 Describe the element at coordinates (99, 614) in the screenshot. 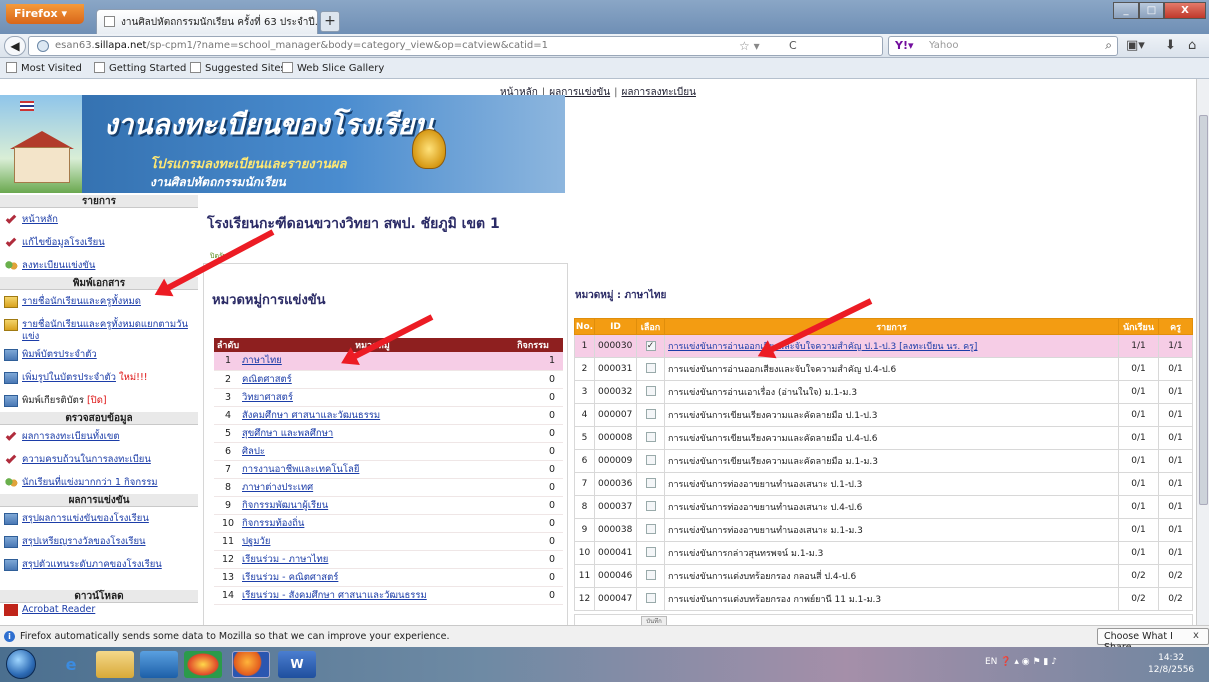

I see `sidebar-item-acrobat: Acrobat Reader` at that location.